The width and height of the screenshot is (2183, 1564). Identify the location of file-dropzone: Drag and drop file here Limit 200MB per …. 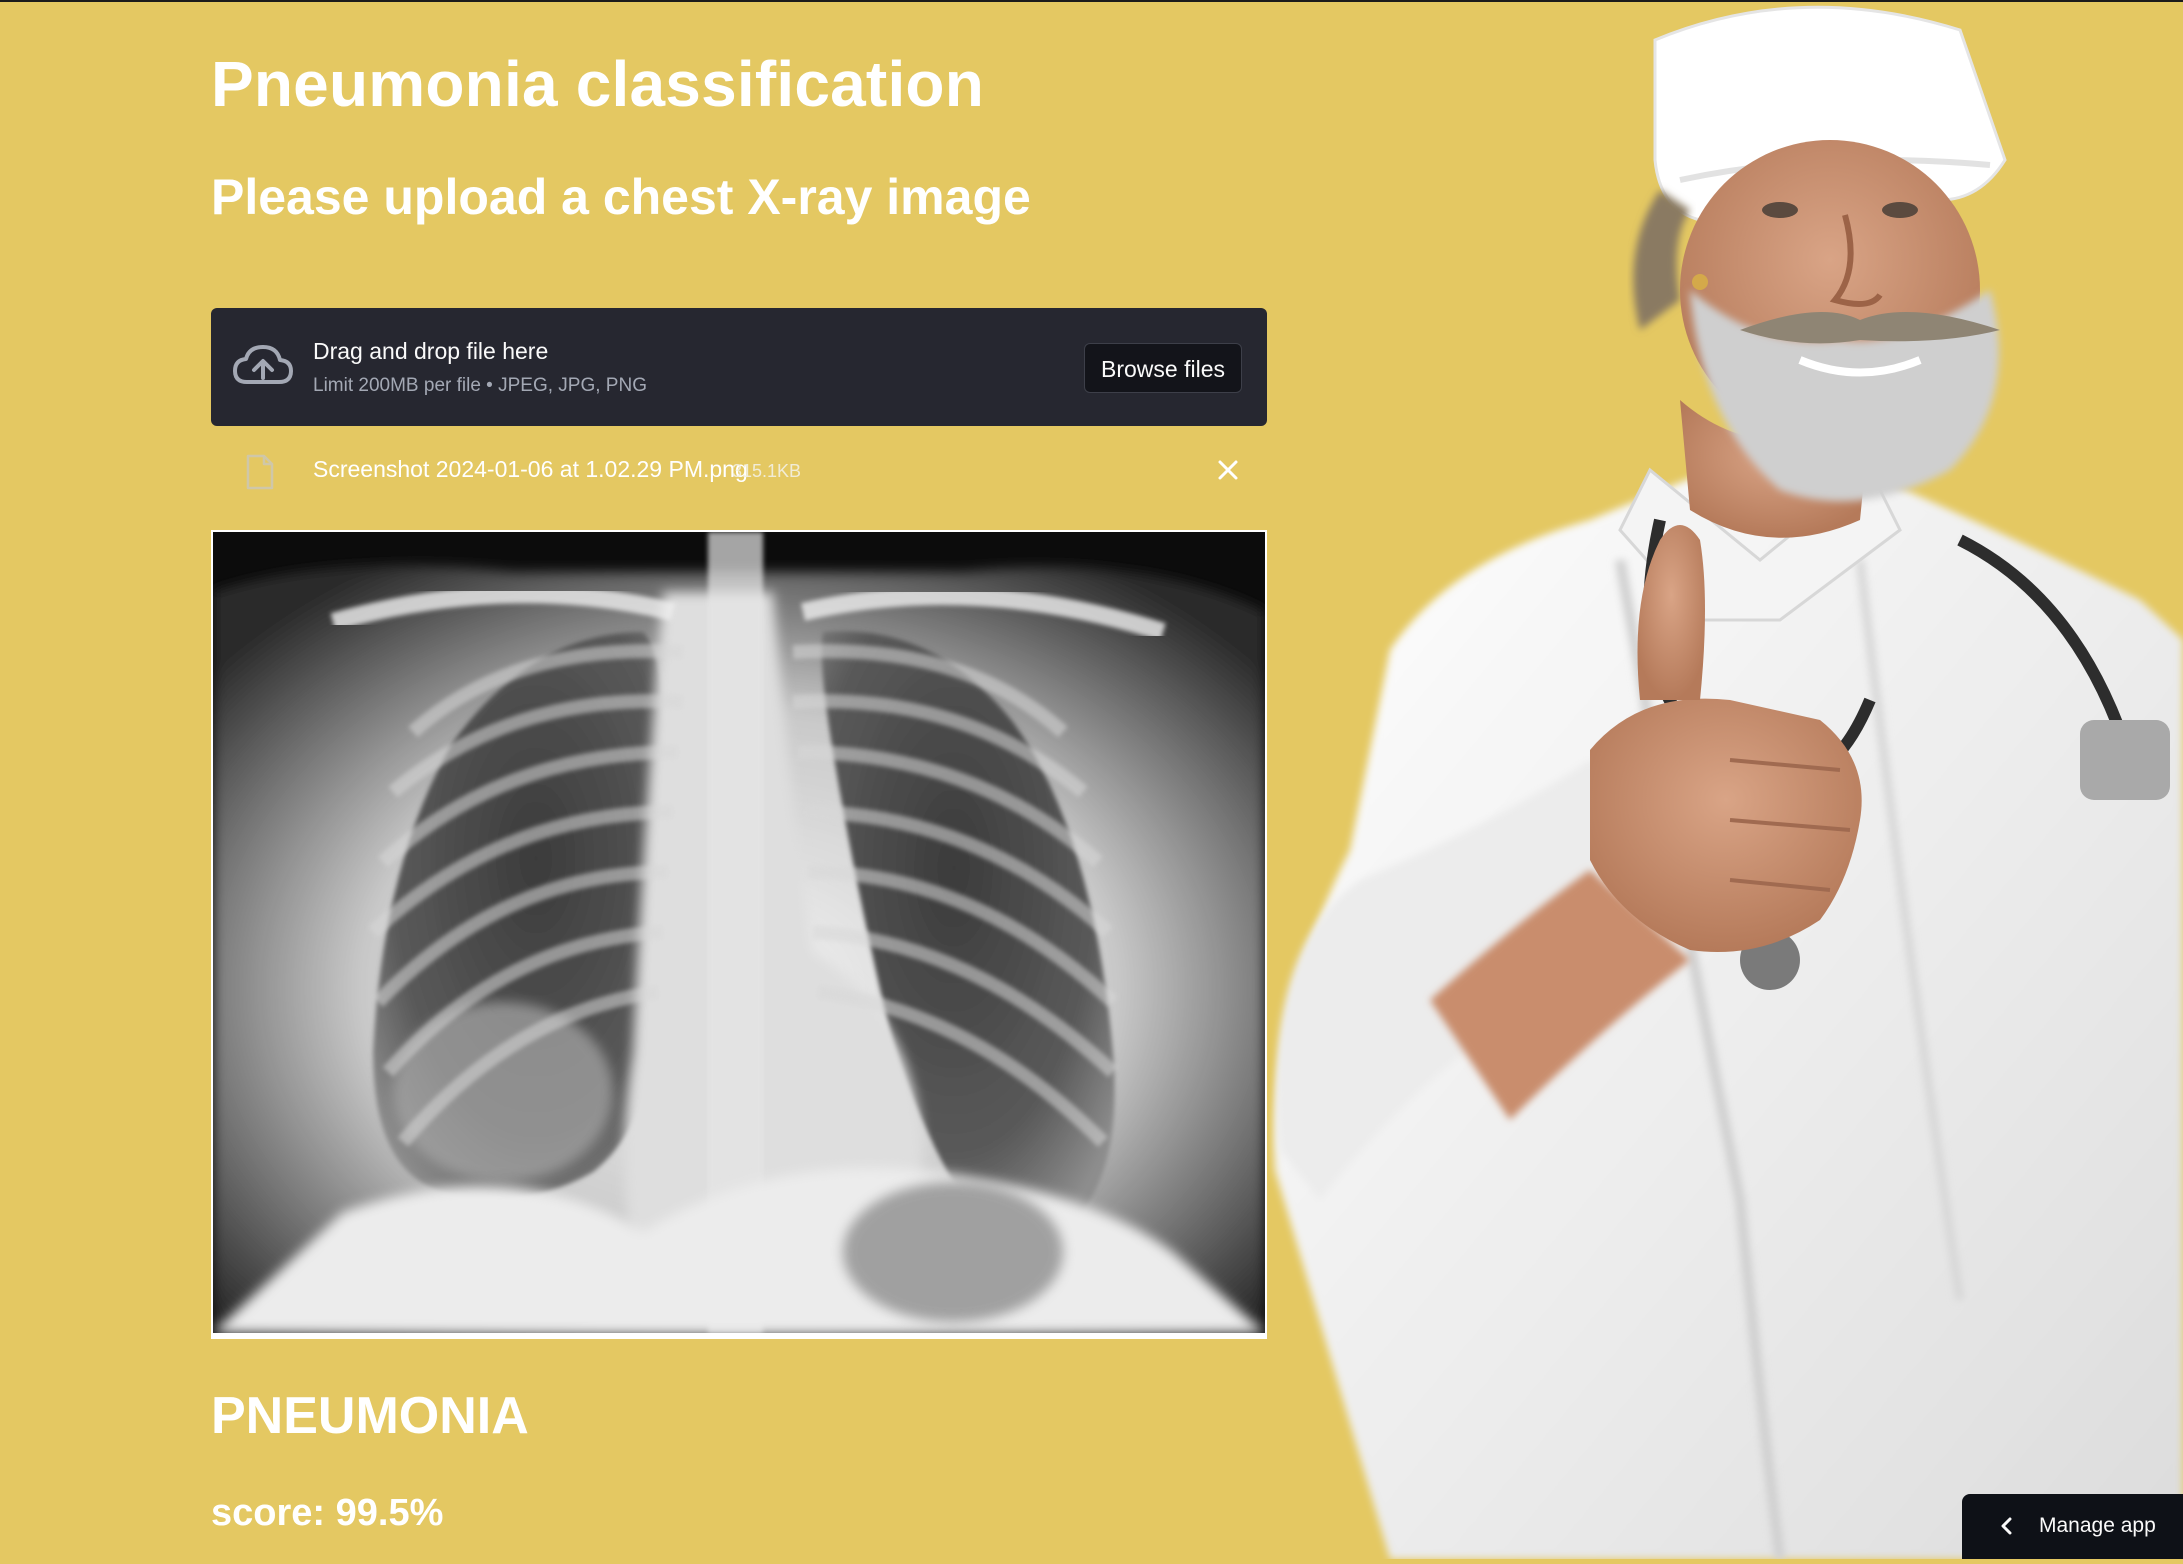
(739, 367).